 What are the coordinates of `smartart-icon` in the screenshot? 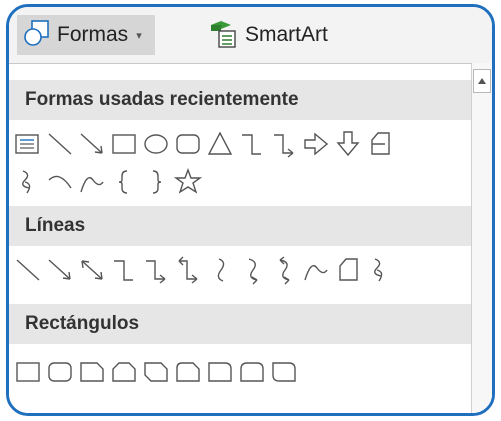 It's located at (223, 35).